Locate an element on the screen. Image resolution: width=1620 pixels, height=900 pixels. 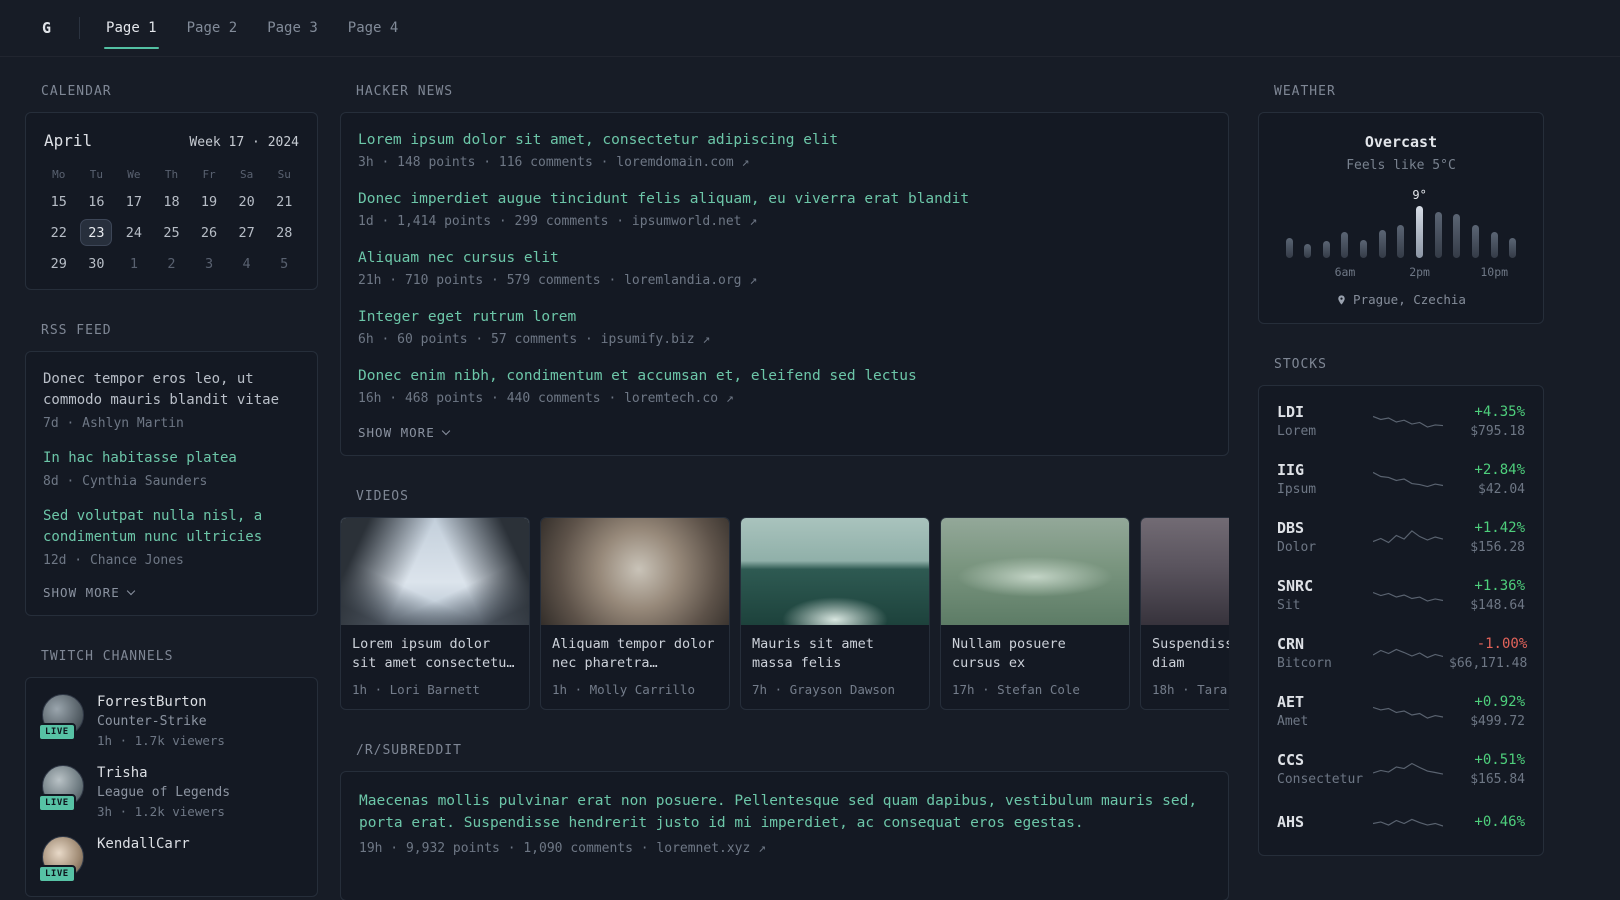
page-tab: Page 4 is located at coordinates (373, 28).